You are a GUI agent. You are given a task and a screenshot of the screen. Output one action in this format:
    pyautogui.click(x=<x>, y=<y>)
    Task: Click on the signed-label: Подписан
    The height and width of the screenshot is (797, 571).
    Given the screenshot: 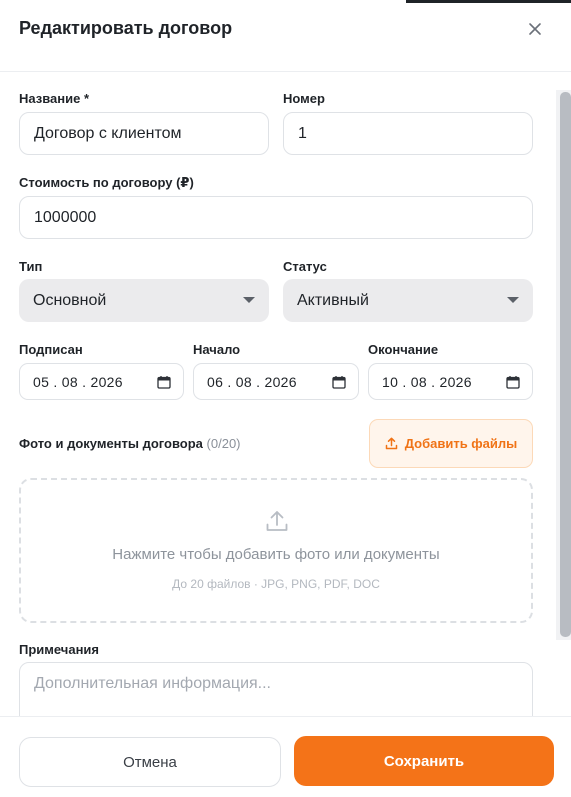 What is the action you would take?
    pyautogui.click(x=51, y=349)
    